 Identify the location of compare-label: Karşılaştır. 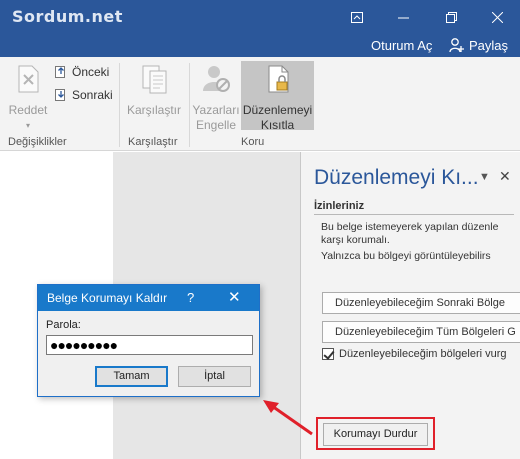
(153, 110).